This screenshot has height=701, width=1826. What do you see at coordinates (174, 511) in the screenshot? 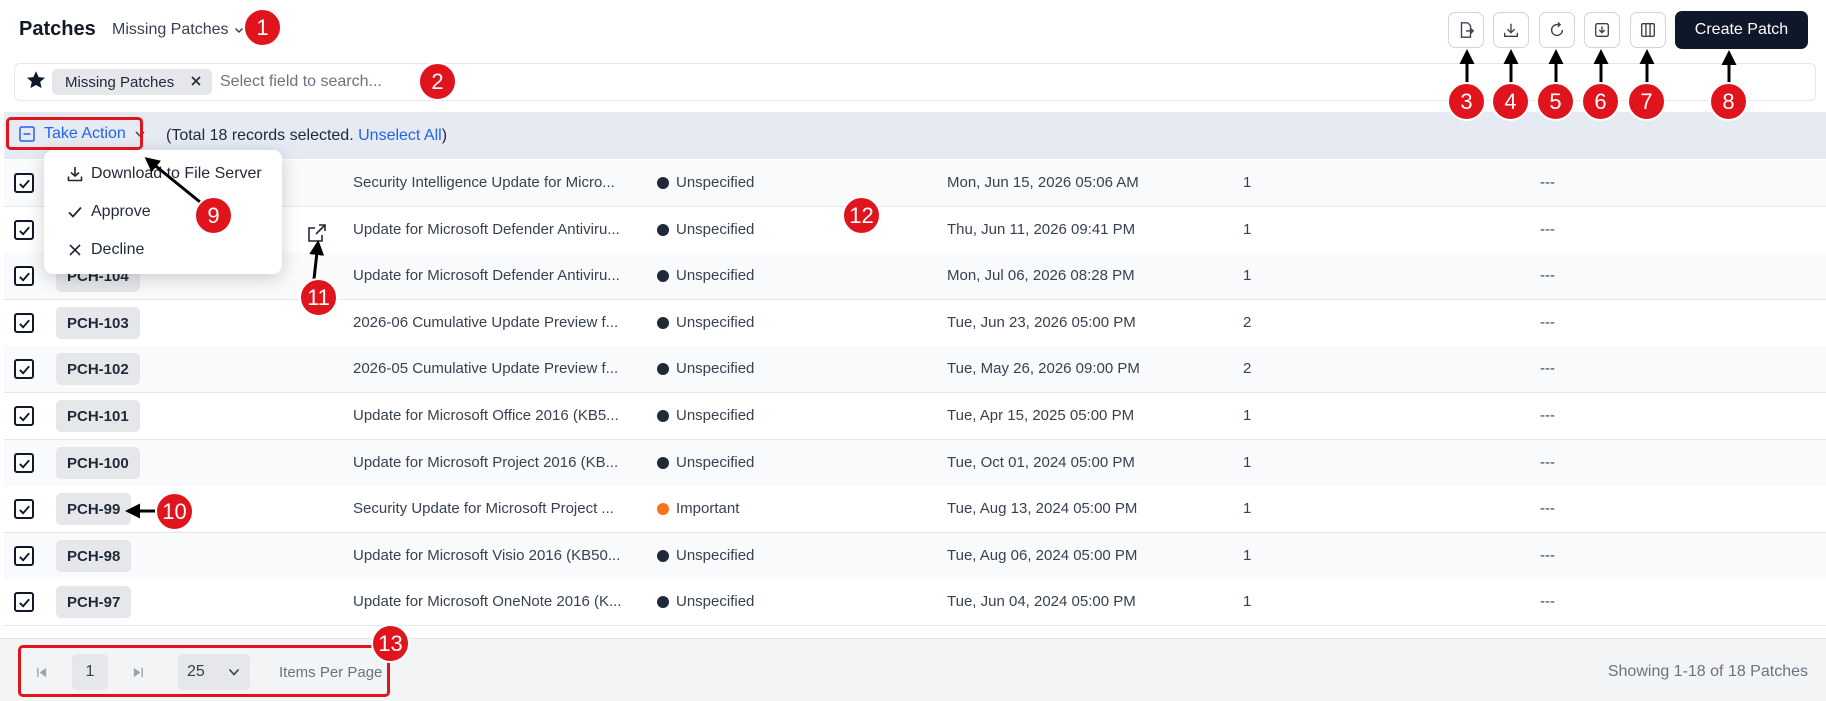
I see `annotation-10: 10` at bounding box center [174, 511].